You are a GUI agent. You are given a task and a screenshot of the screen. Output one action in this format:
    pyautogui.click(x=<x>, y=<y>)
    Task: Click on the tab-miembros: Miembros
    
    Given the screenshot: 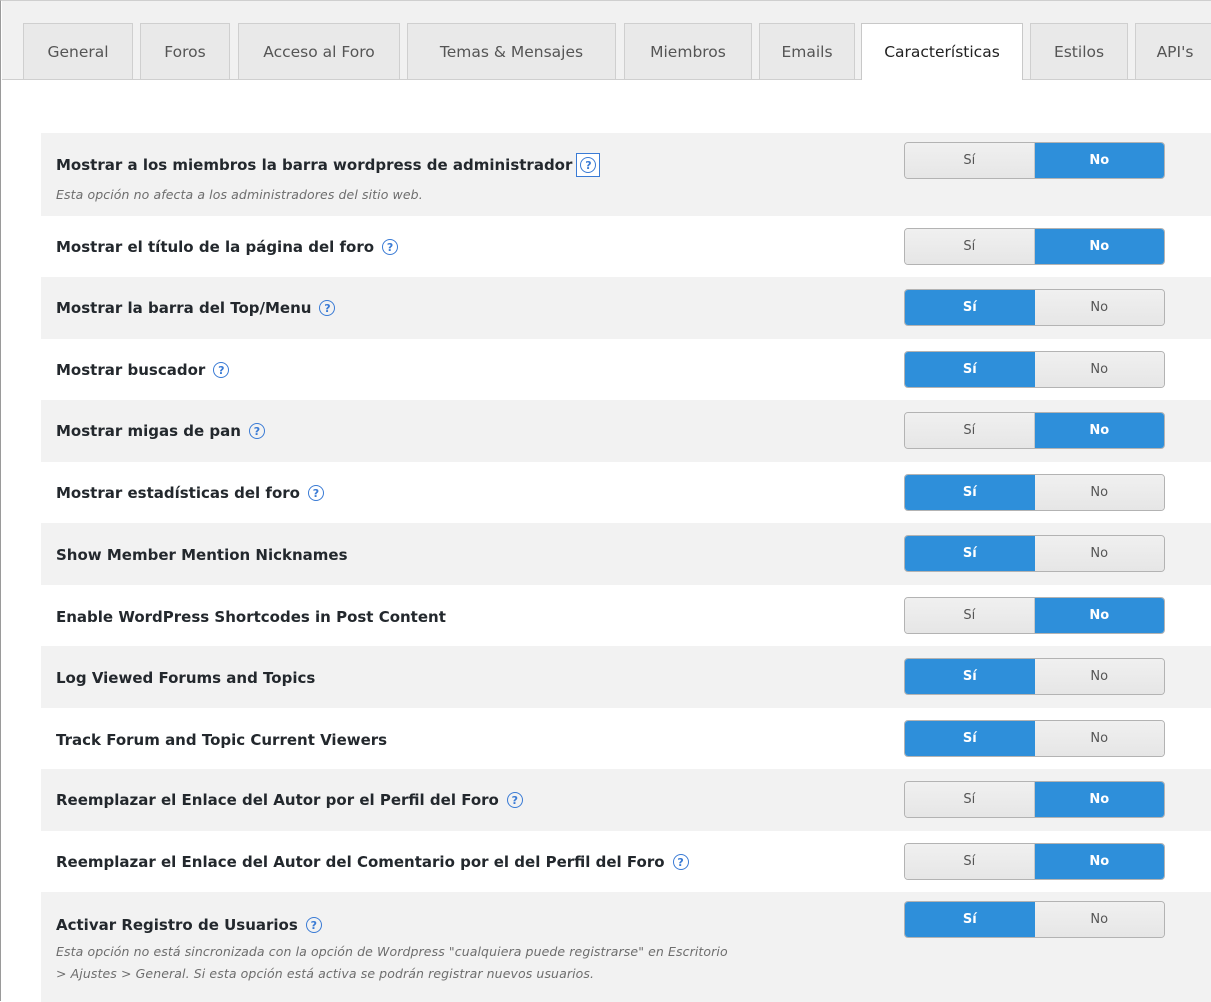 What is the action you would take?
    pyautogui.click(x=688, y=51)
    